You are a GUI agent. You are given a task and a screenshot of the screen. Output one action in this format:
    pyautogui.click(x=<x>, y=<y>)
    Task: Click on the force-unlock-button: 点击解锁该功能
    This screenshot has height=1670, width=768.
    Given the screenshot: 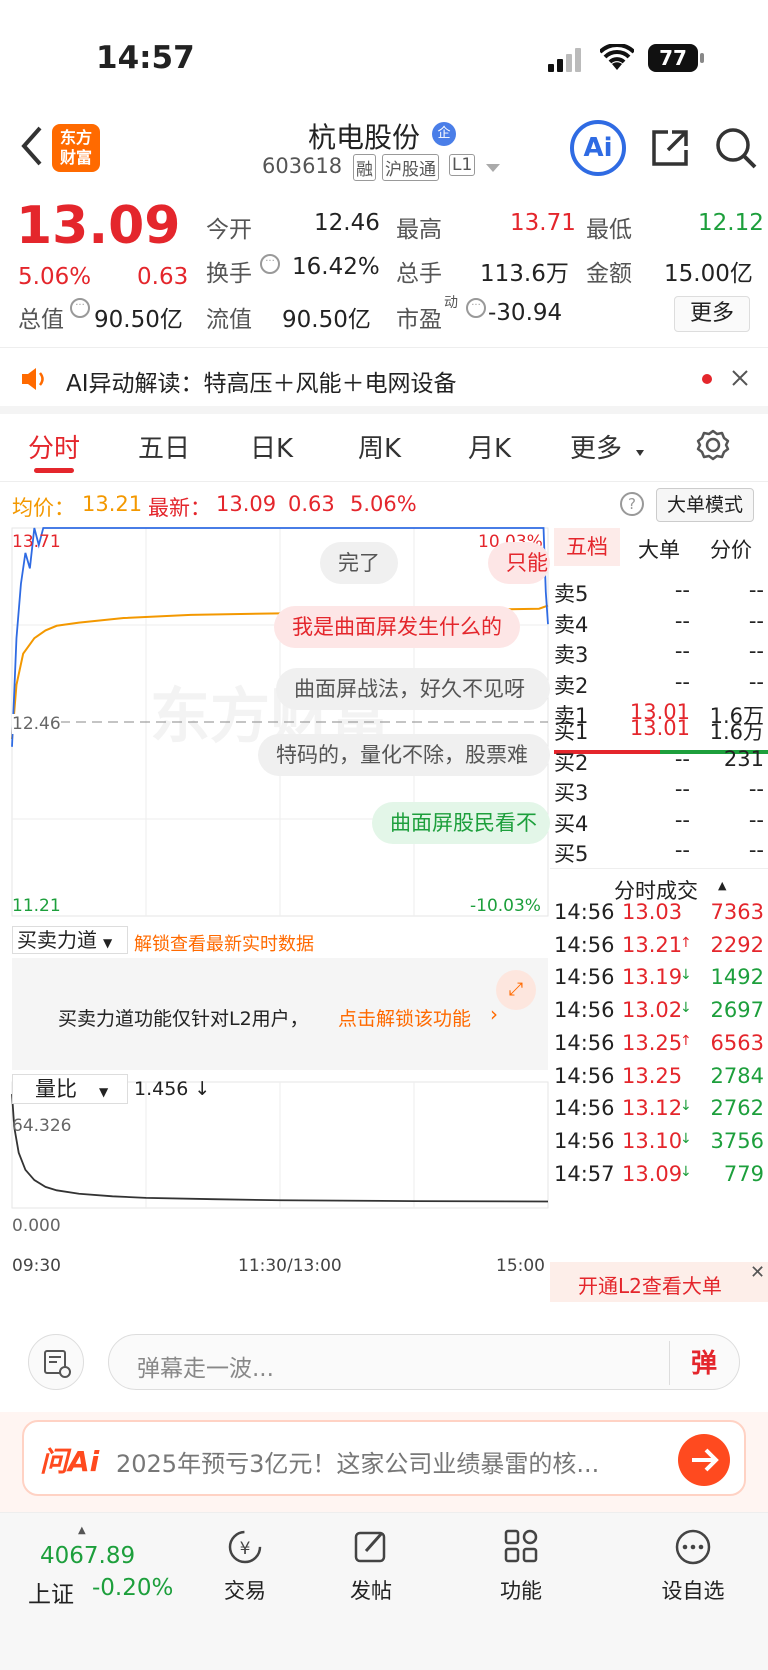 What is the action you would take?
    pyautogui.click(x=404, y=1017)
    